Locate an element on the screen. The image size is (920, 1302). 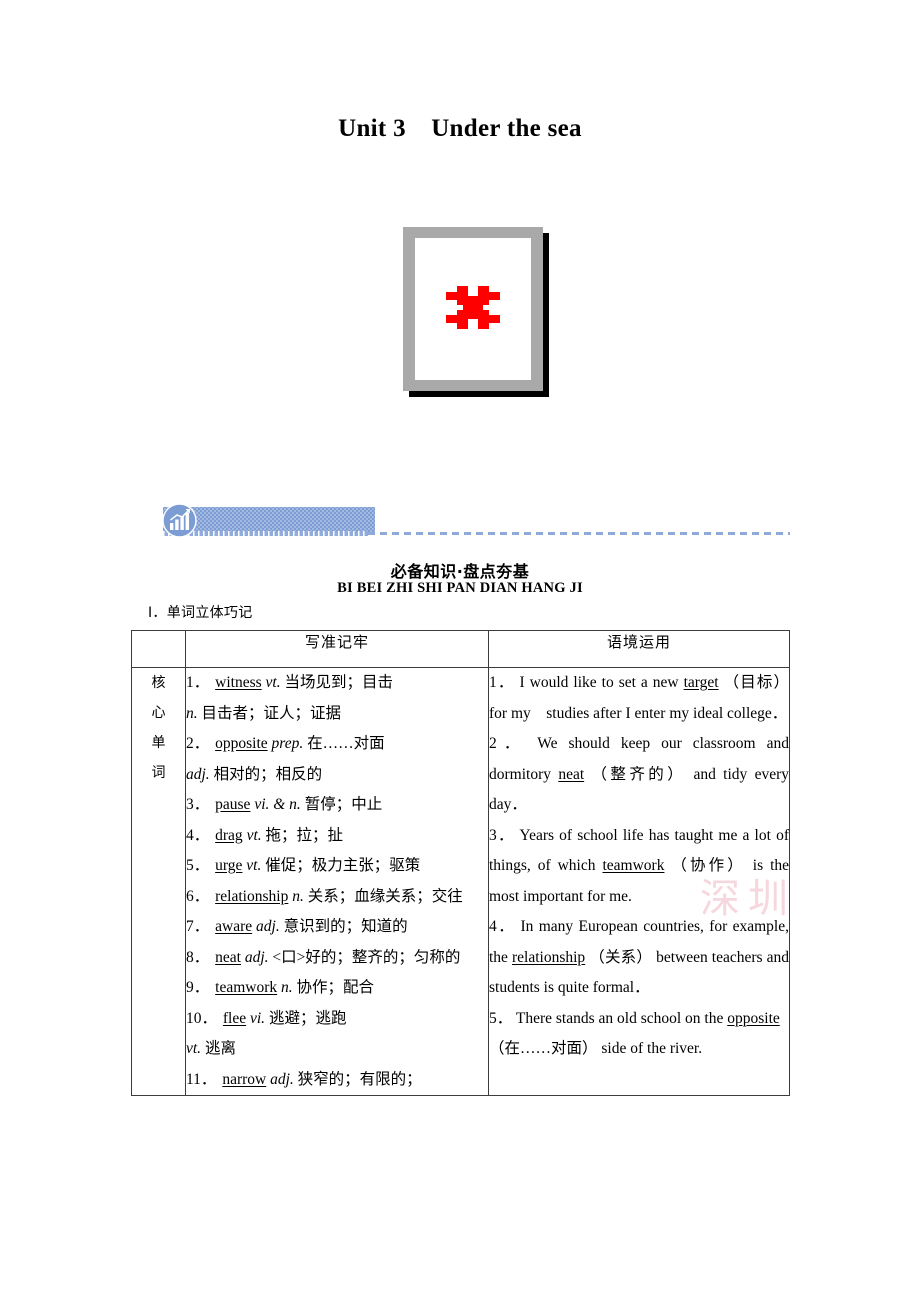
word-pos-extra: vt. is located at coordinates (194, 1048).